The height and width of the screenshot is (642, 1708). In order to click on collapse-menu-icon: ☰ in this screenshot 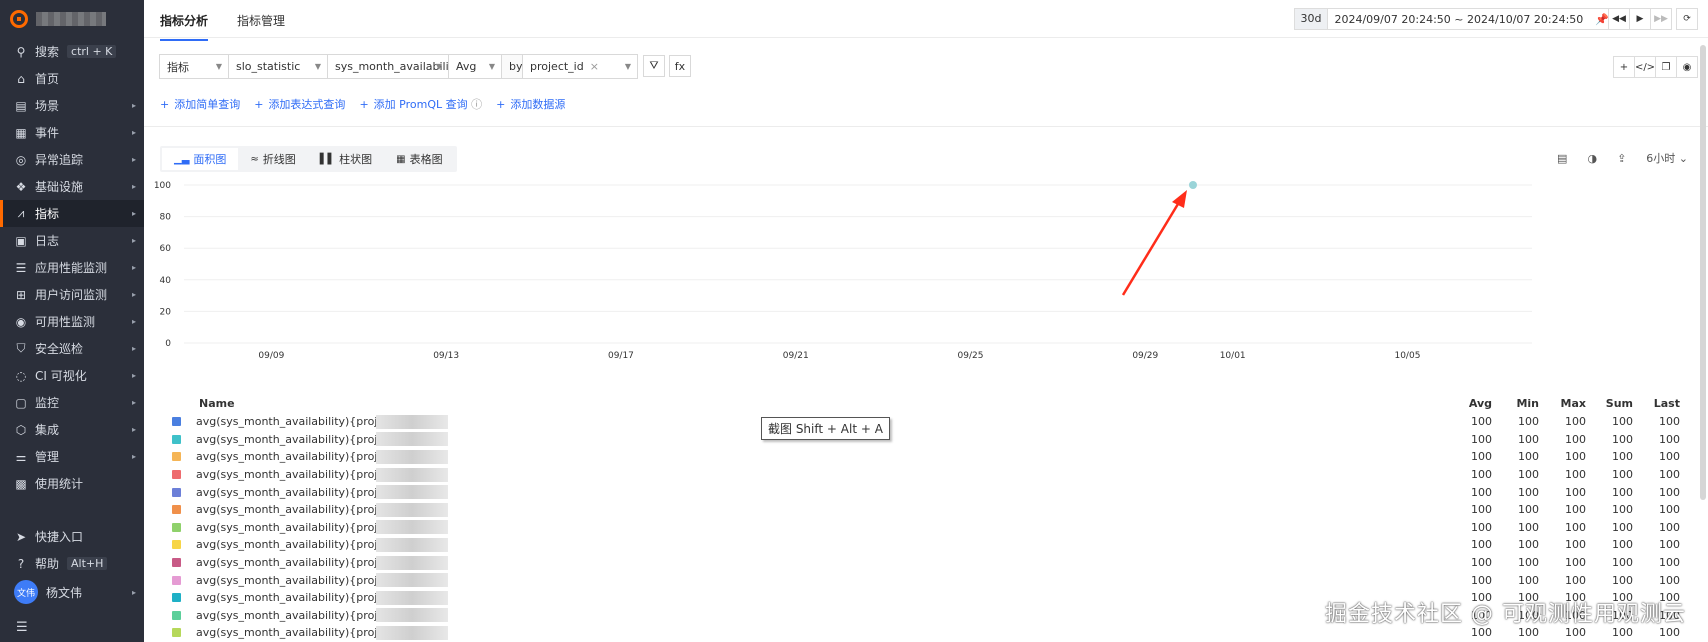, I will do `click(22, 627)`.